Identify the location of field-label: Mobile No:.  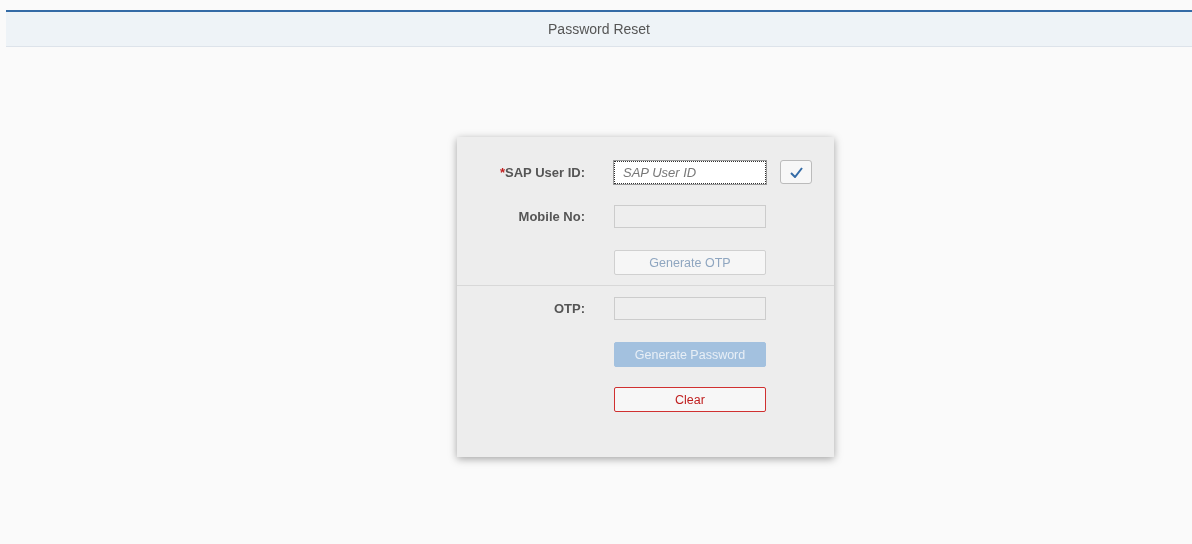
(551, 216).